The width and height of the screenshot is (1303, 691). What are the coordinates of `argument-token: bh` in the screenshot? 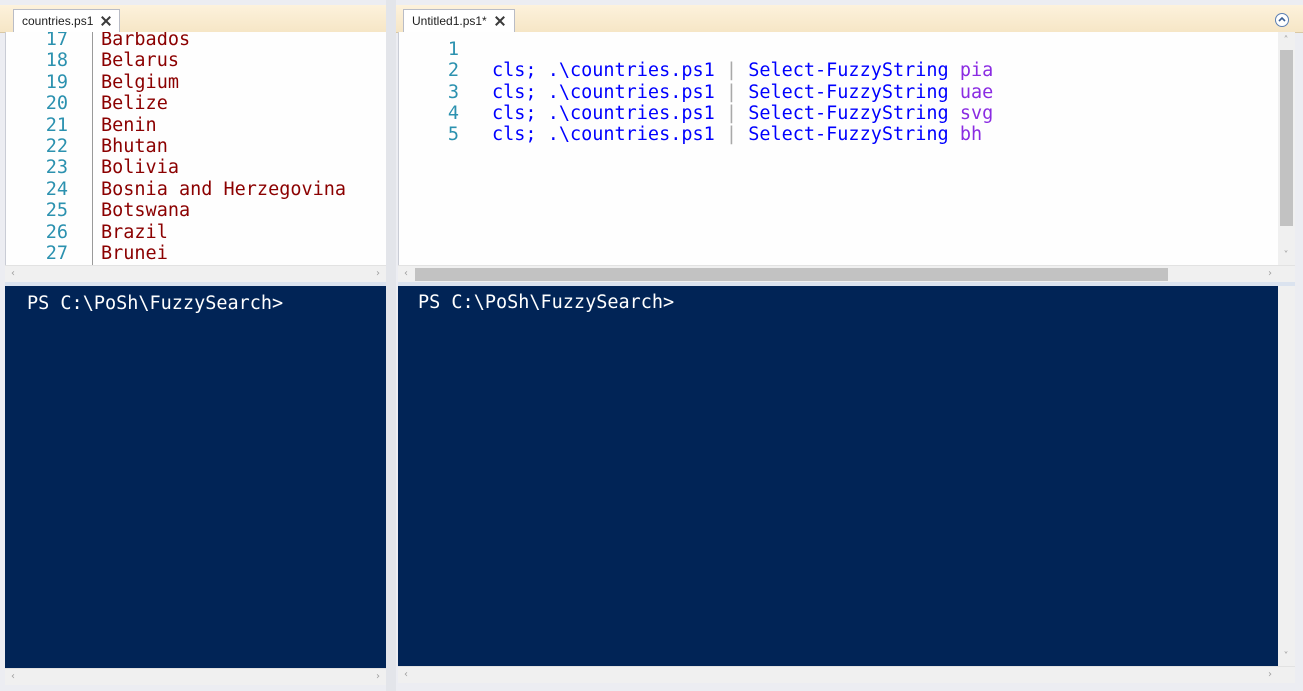 It's located at (971, 135).